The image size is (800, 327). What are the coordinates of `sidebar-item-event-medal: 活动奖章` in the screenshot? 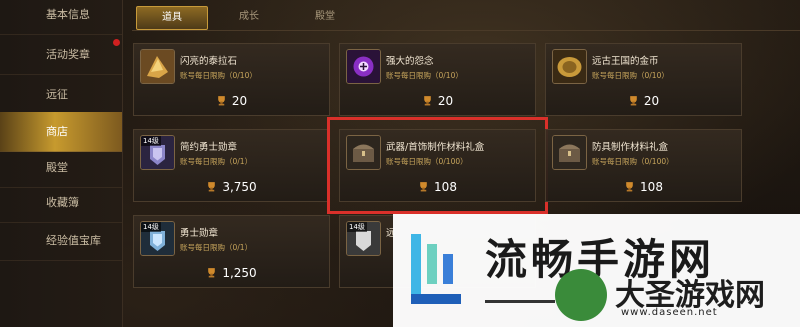 It's located at (61, 55).